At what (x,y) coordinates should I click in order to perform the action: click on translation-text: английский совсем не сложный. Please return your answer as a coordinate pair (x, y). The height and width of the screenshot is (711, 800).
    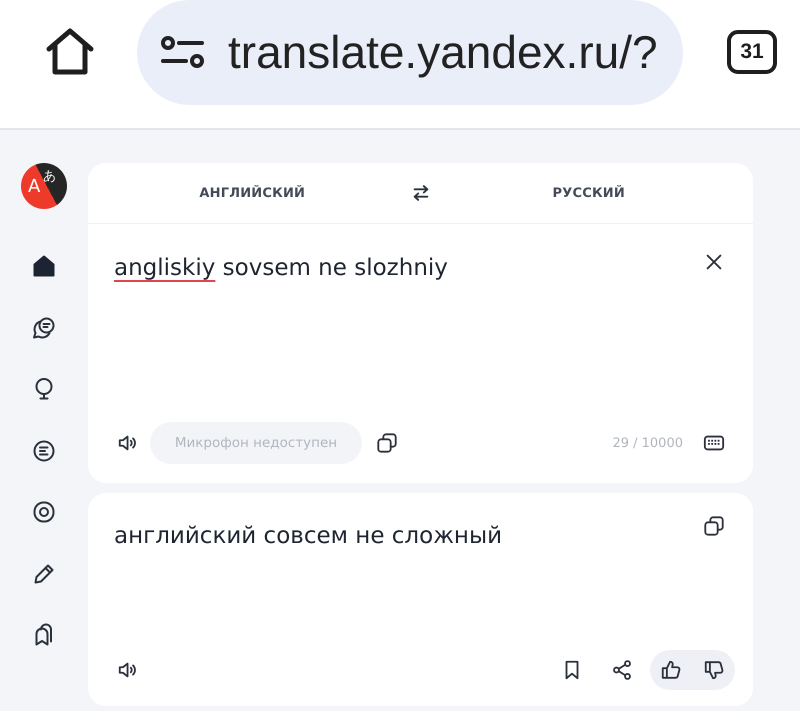
    Looking at the image, I should click on (308, 536).